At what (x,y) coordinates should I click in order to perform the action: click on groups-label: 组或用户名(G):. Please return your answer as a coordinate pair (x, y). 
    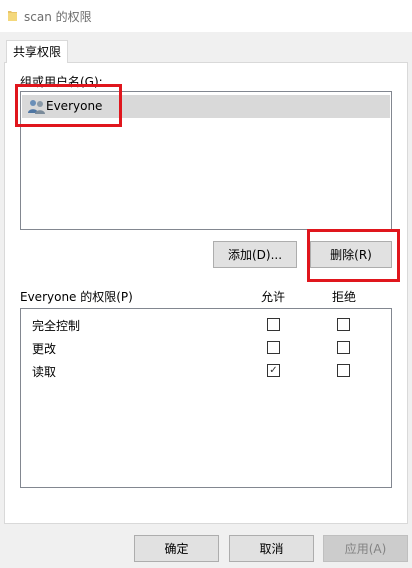
    Looking at the image, I should click on (61, 82).